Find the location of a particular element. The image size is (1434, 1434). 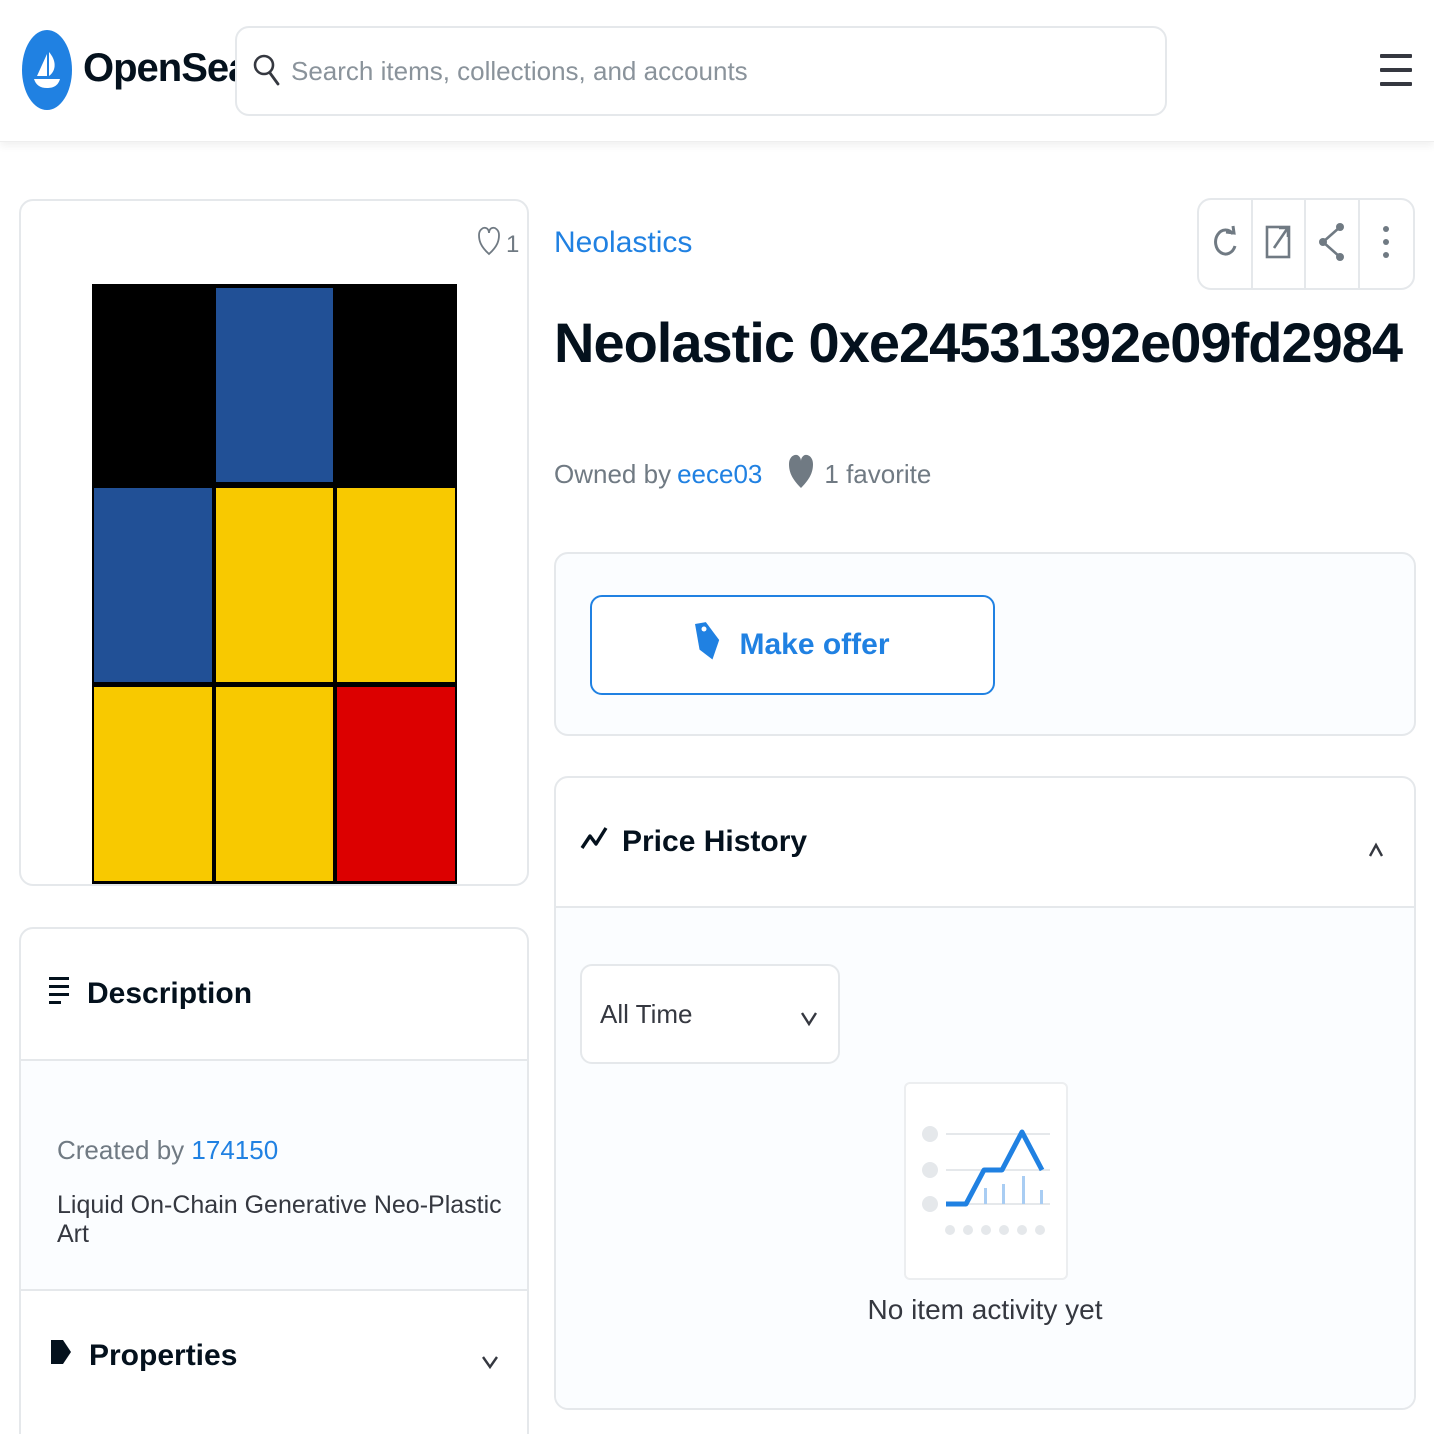

favorites-count: 1 favorite is located at coordinates (878, 474).